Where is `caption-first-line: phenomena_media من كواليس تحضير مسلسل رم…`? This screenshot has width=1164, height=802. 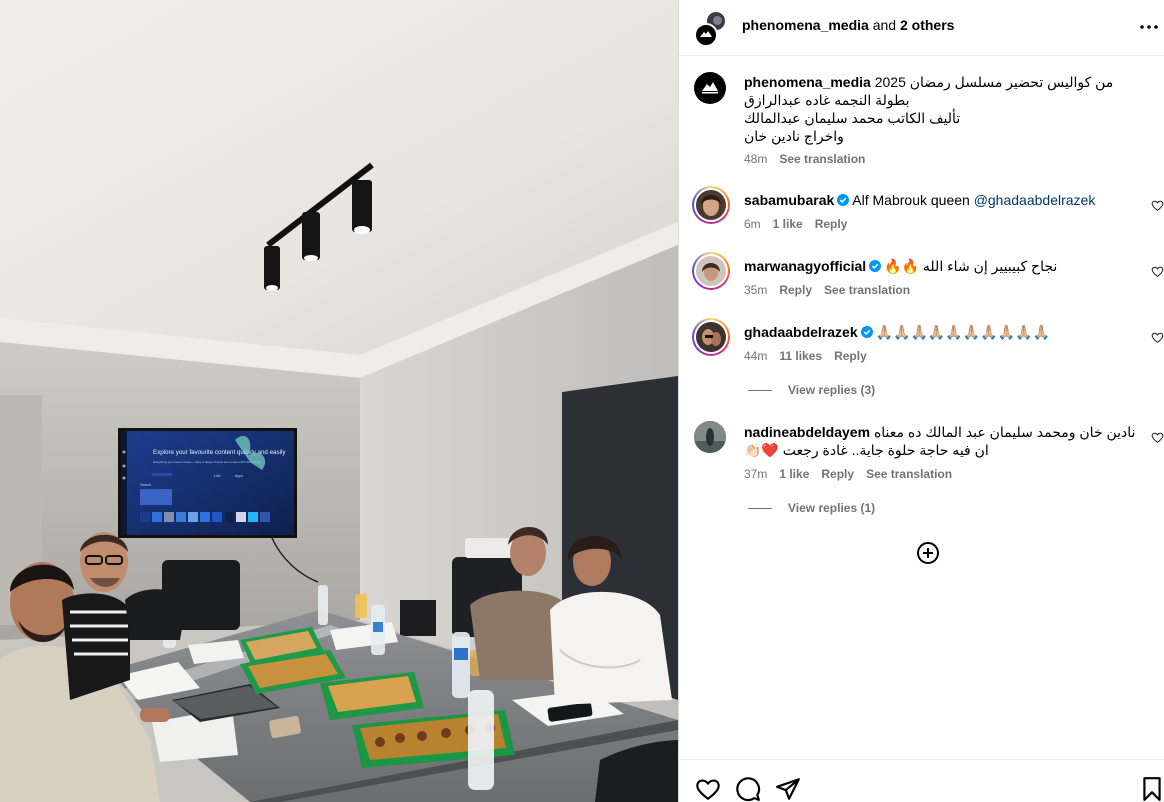 caption-first-line: phenomena_media من كواليس تحضير مسلسل رم… is located at coordinates (928, 82).